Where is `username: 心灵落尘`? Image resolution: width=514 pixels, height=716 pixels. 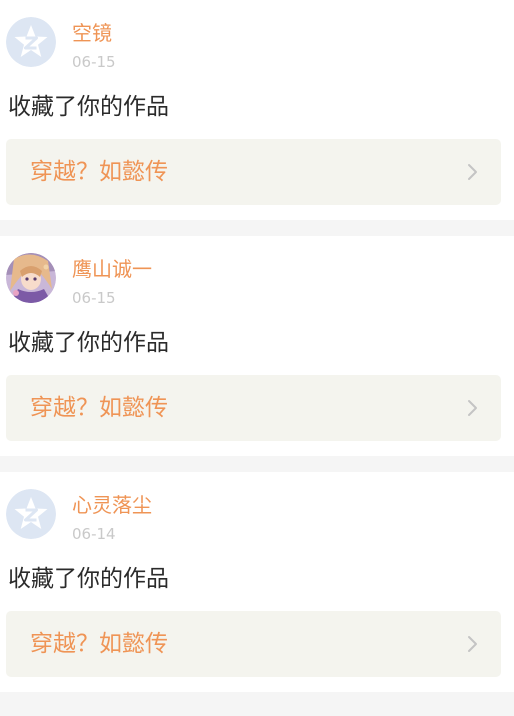 username: 心灵落尘 is located at coordinates (112, 505).